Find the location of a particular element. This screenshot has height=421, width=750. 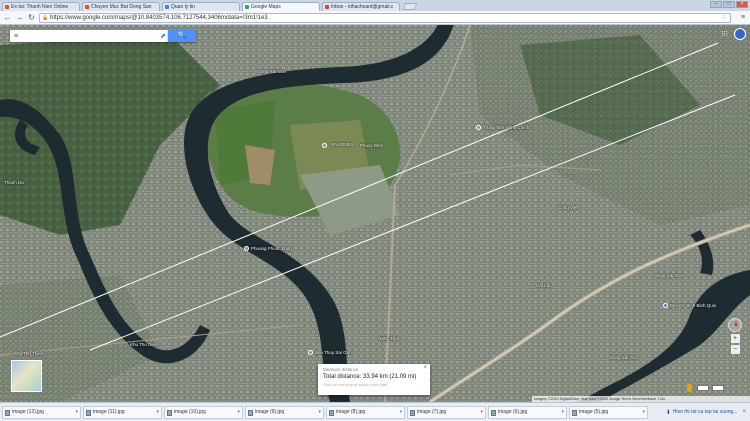

compass-icon is located at coordinates (735, 325).